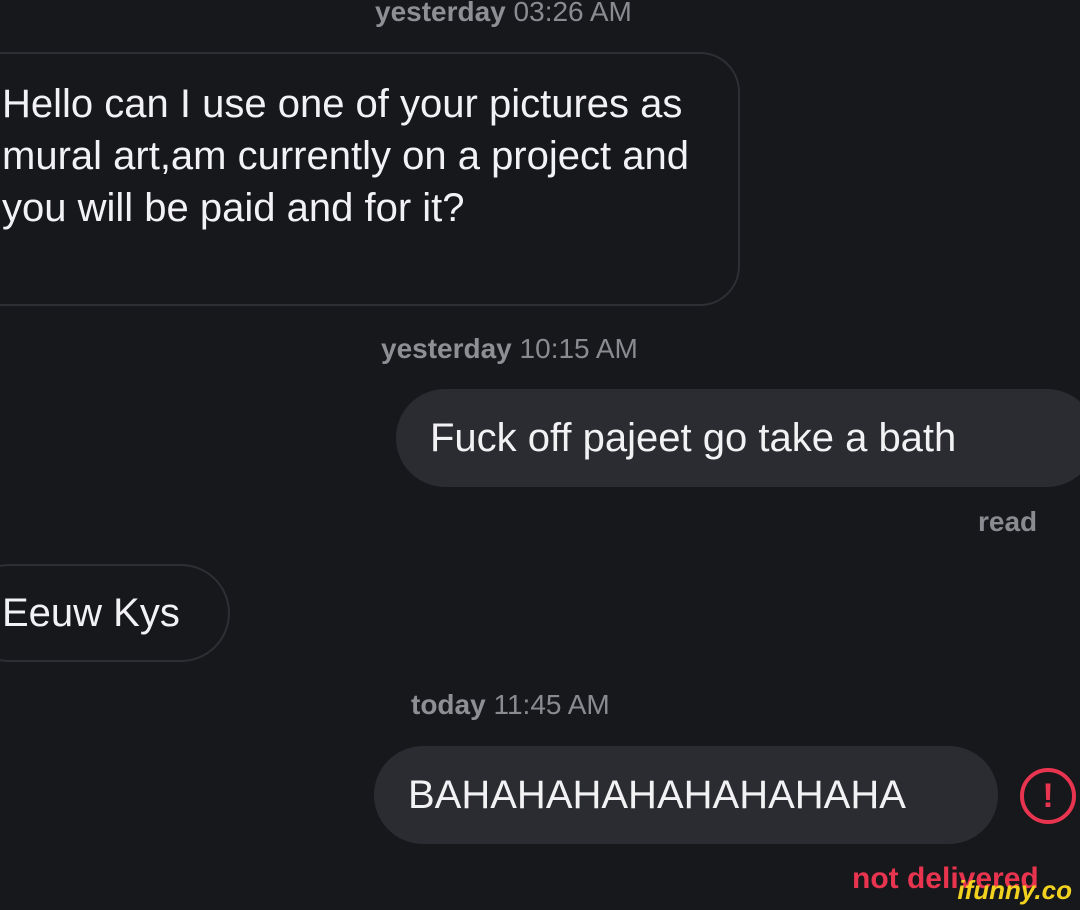  I want to click on exclamation-circle-icon: !, so click(1048, 796).